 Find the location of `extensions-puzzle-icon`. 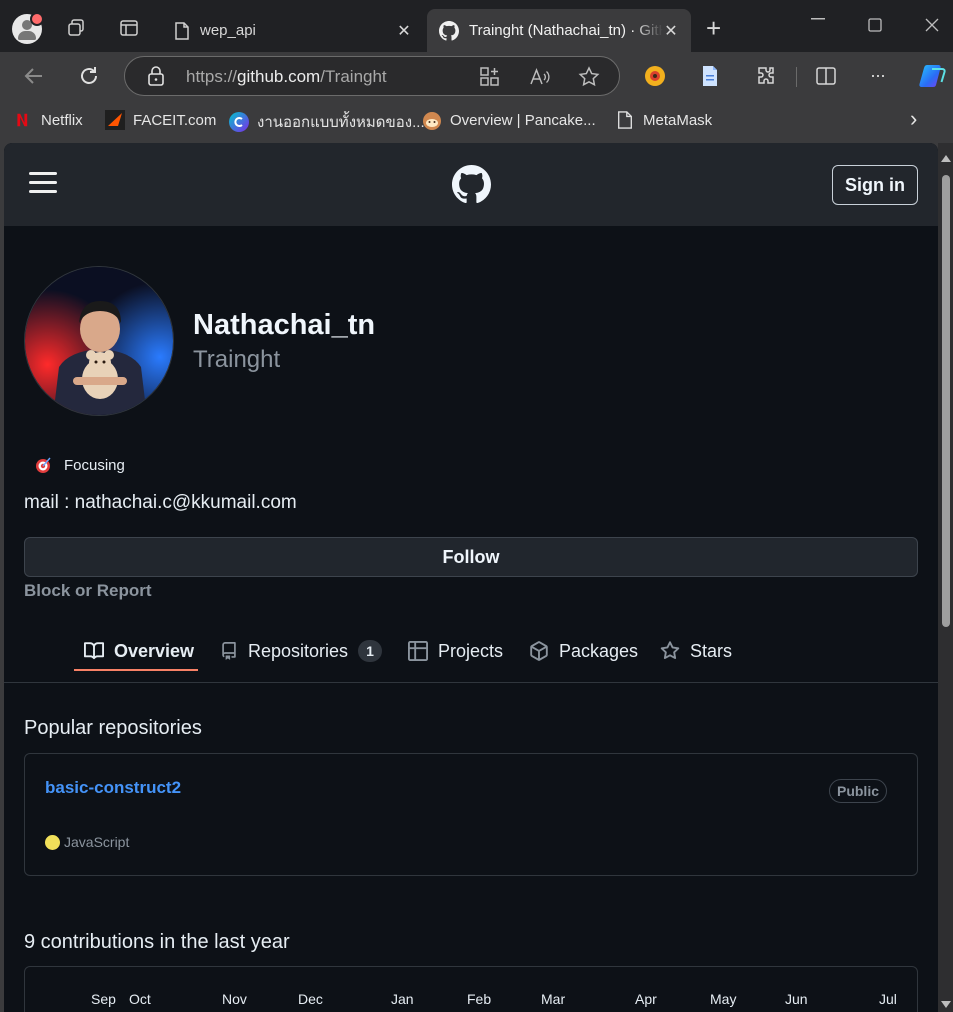

extensions-puzzle-icon is located at coordinates (766, 76).